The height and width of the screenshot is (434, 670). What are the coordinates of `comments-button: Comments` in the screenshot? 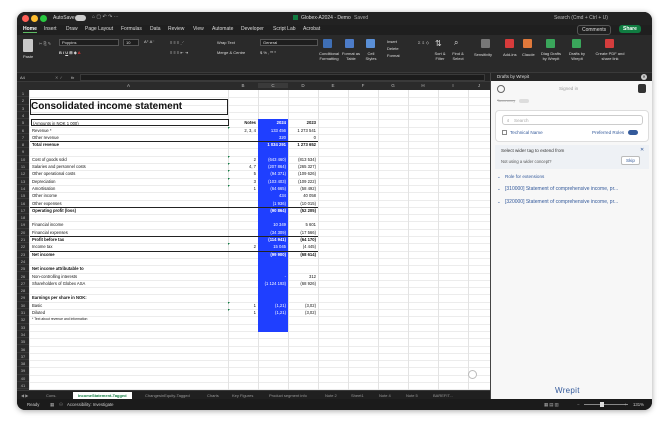 It's located at (594, 30).